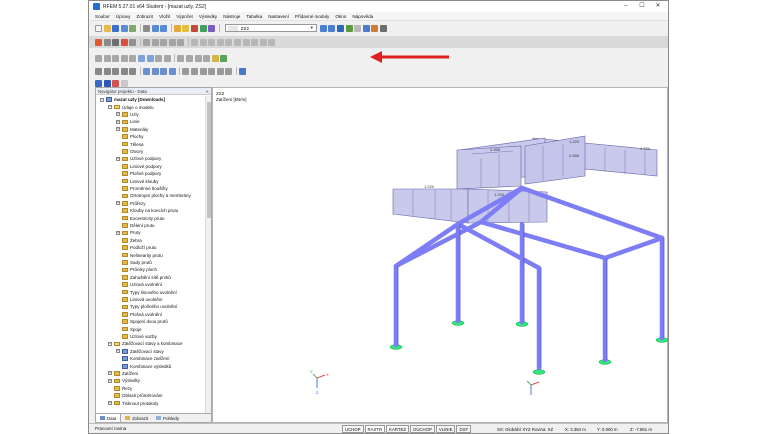  I want to click on tree-item: Řezy, so click(120, 388).